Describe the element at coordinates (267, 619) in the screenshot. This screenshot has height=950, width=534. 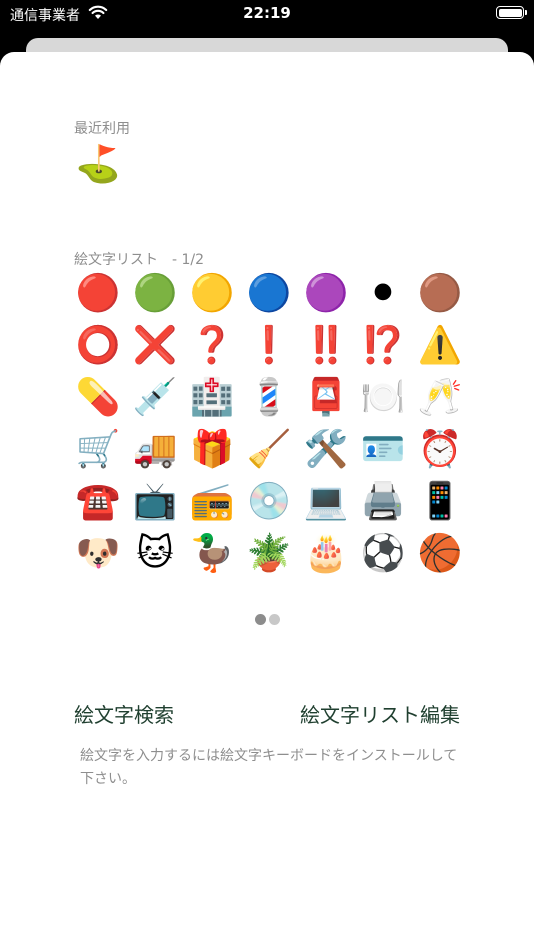
I see `page-indicator` at that location.